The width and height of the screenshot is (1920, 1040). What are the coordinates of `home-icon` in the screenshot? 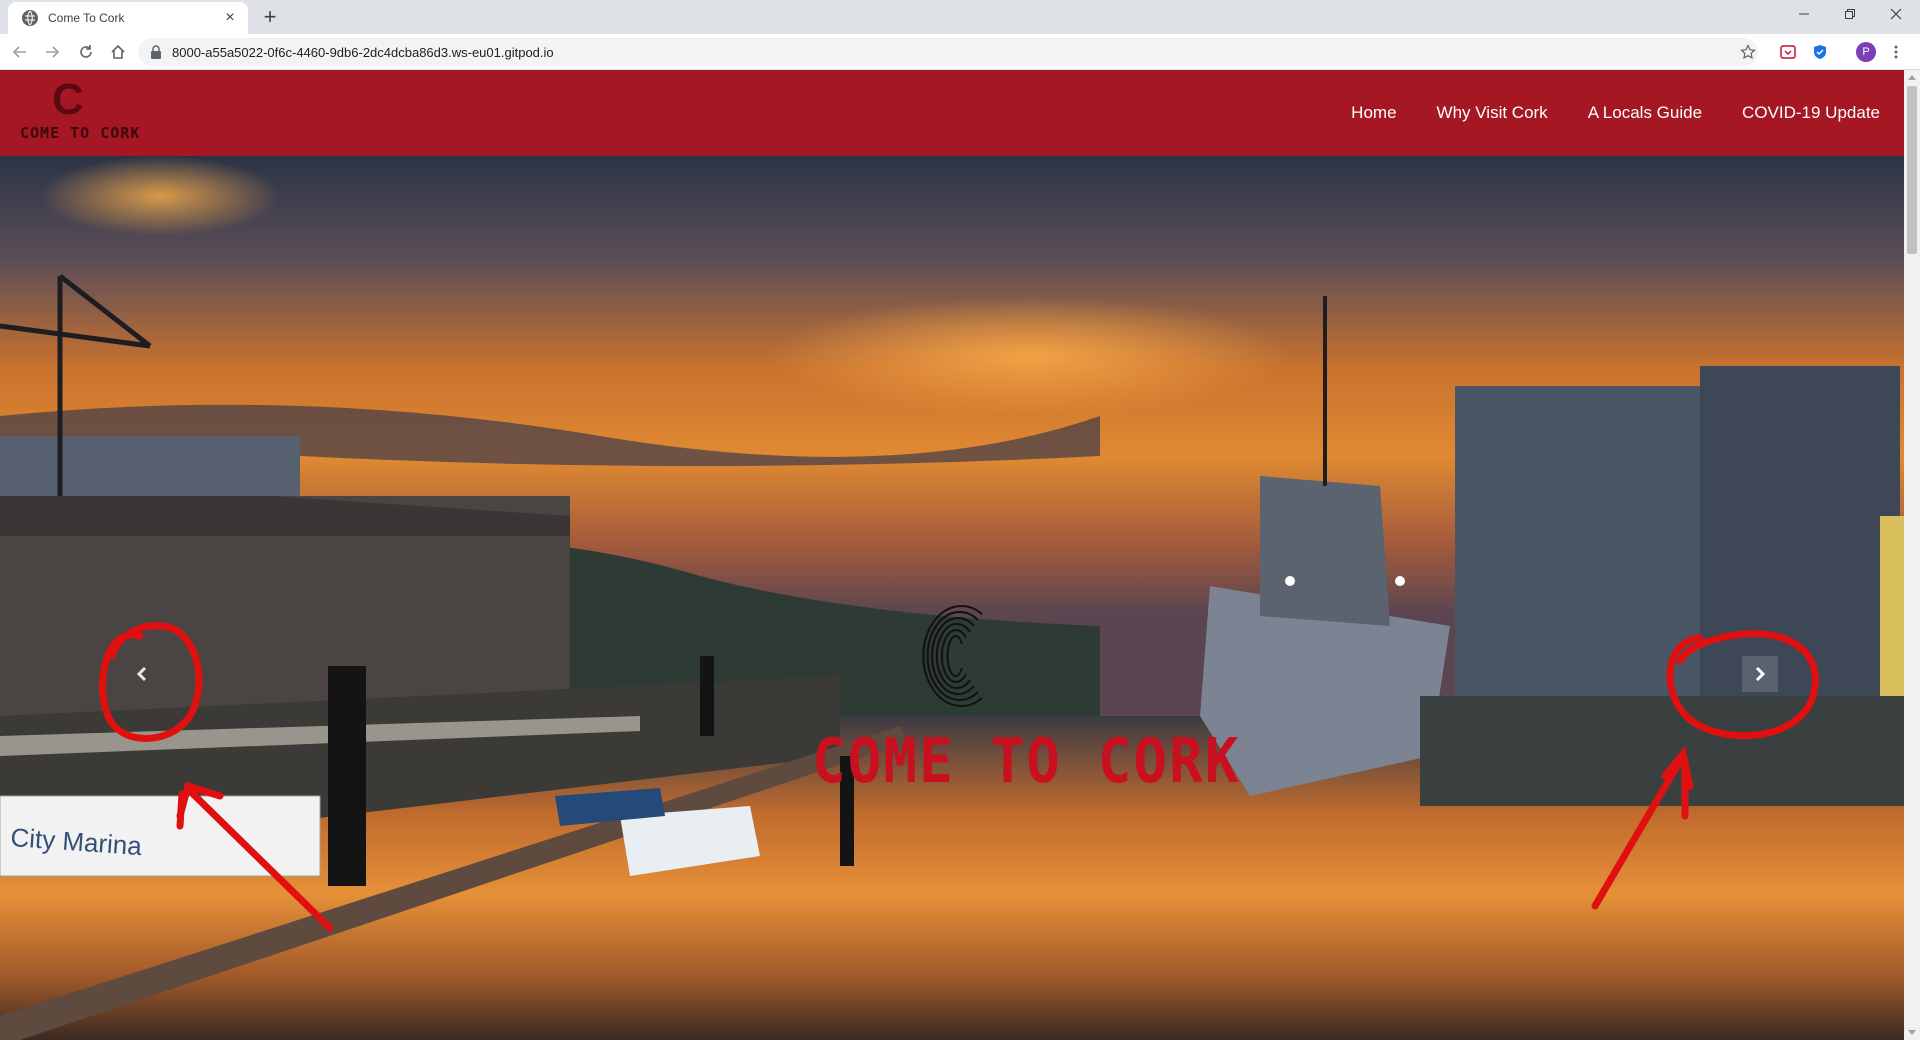 It's located at (118, 52).